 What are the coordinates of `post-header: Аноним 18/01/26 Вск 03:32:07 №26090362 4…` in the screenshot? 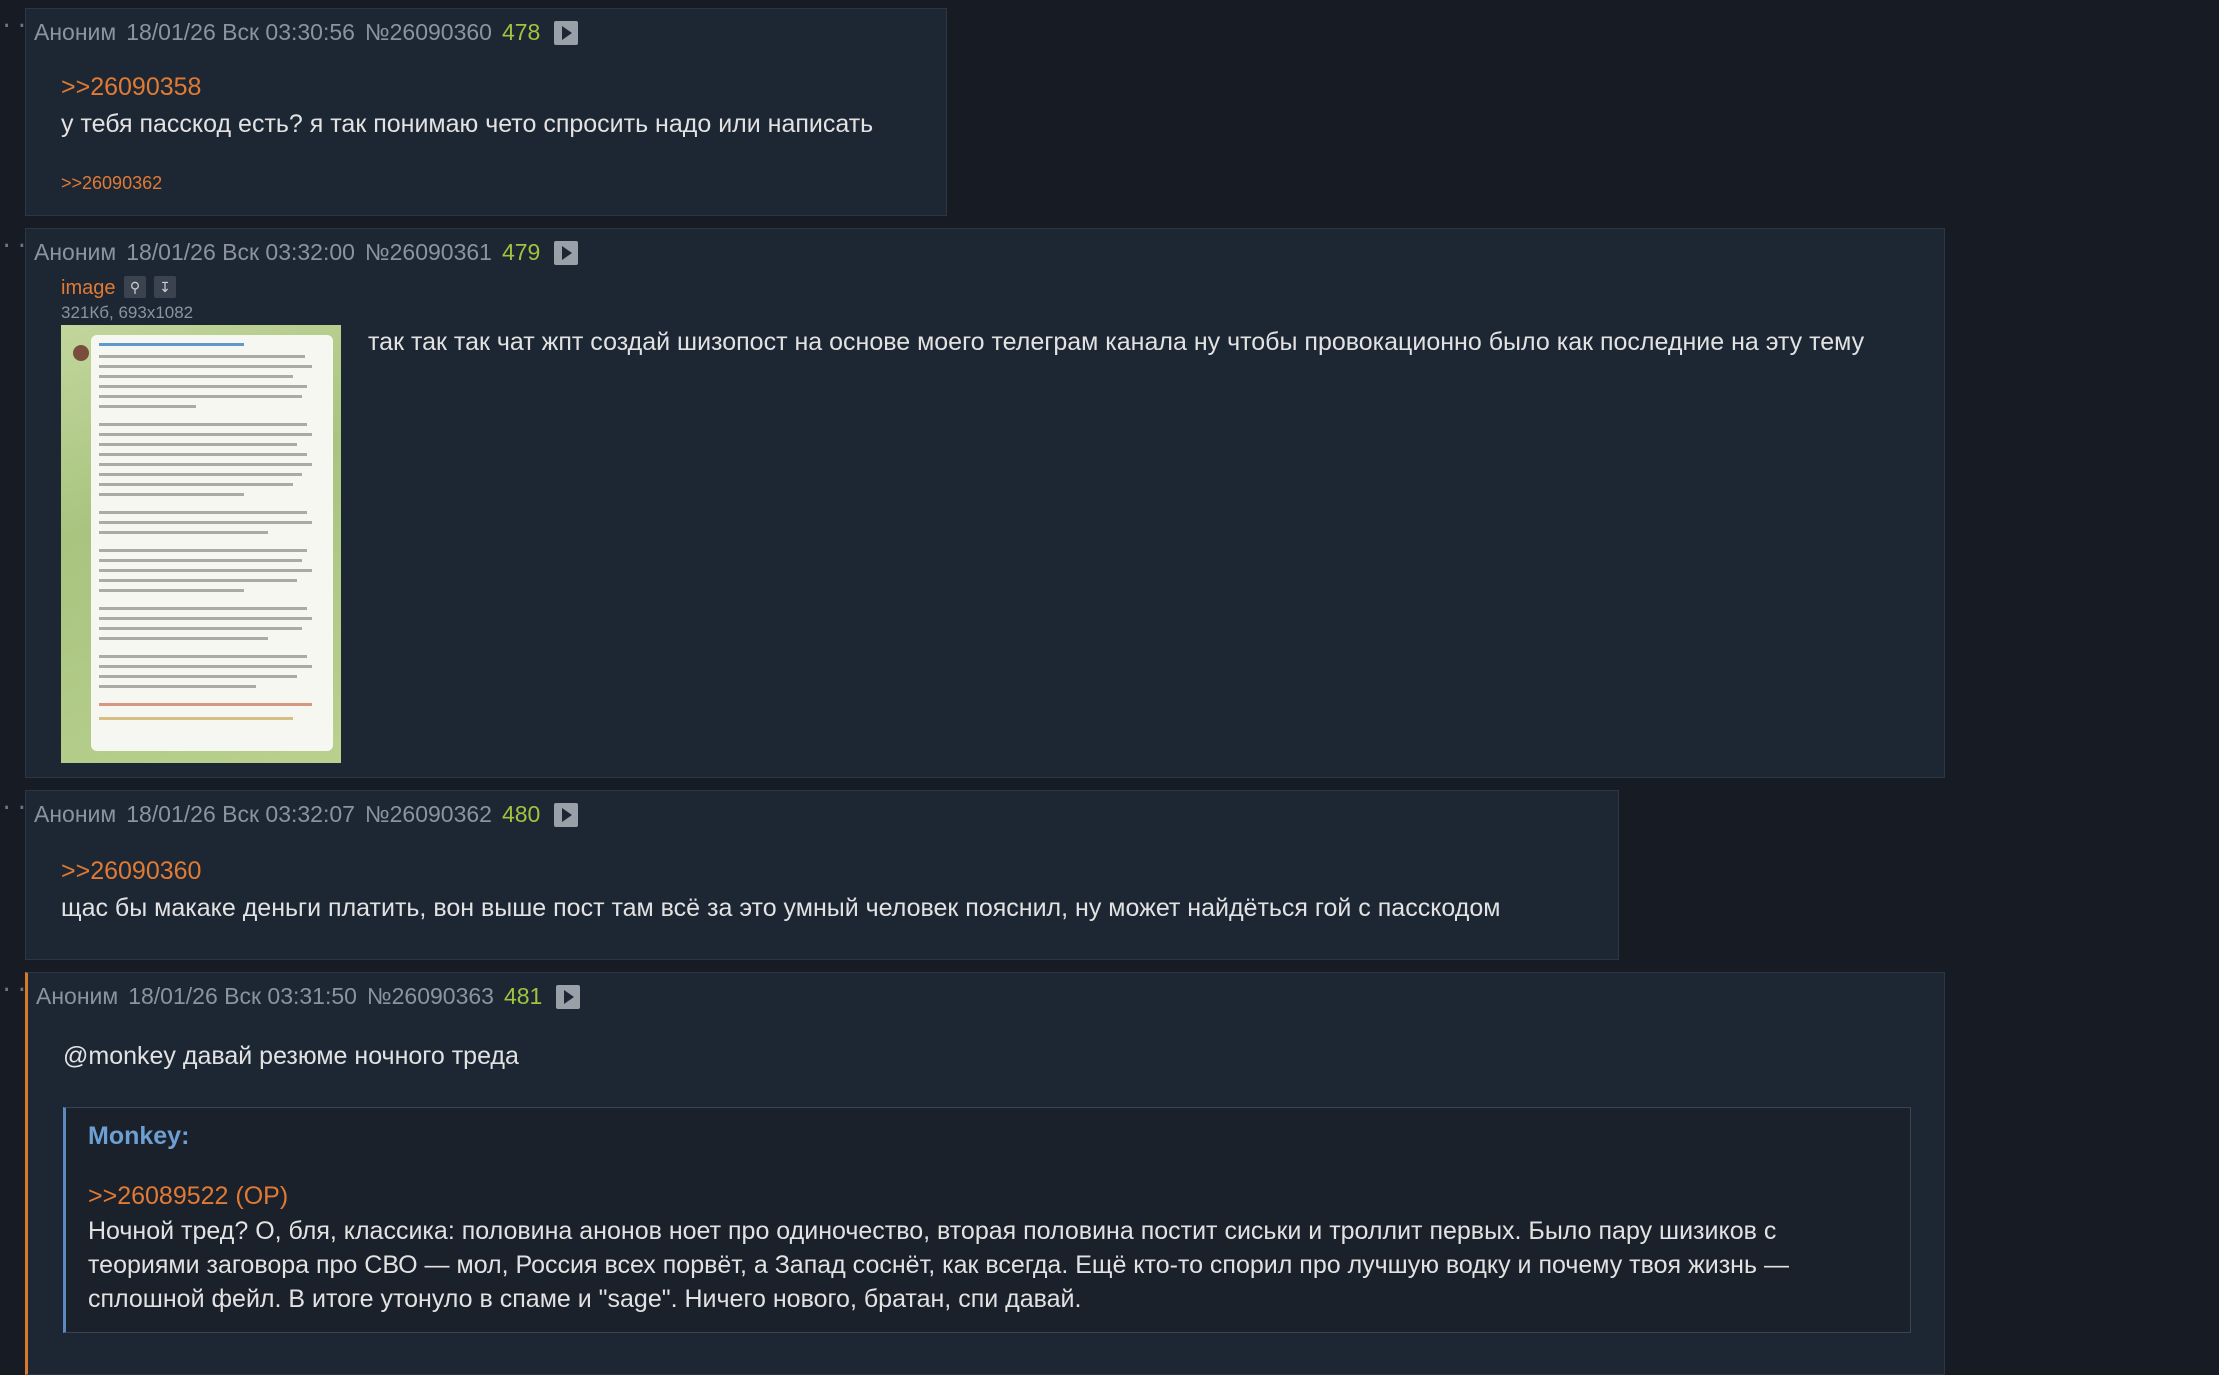 It's located at (311, 814).